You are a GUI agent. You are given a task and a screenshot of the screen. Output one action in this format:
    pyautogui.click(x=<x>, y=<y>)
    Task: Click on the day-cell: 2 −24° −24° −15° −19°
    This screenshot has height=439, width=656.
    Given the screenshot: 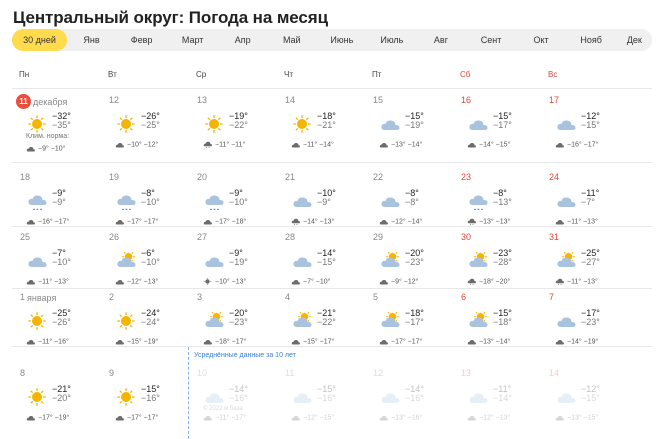 What is the action you would take?
    pyautogui.click(x=148, y=325)
    